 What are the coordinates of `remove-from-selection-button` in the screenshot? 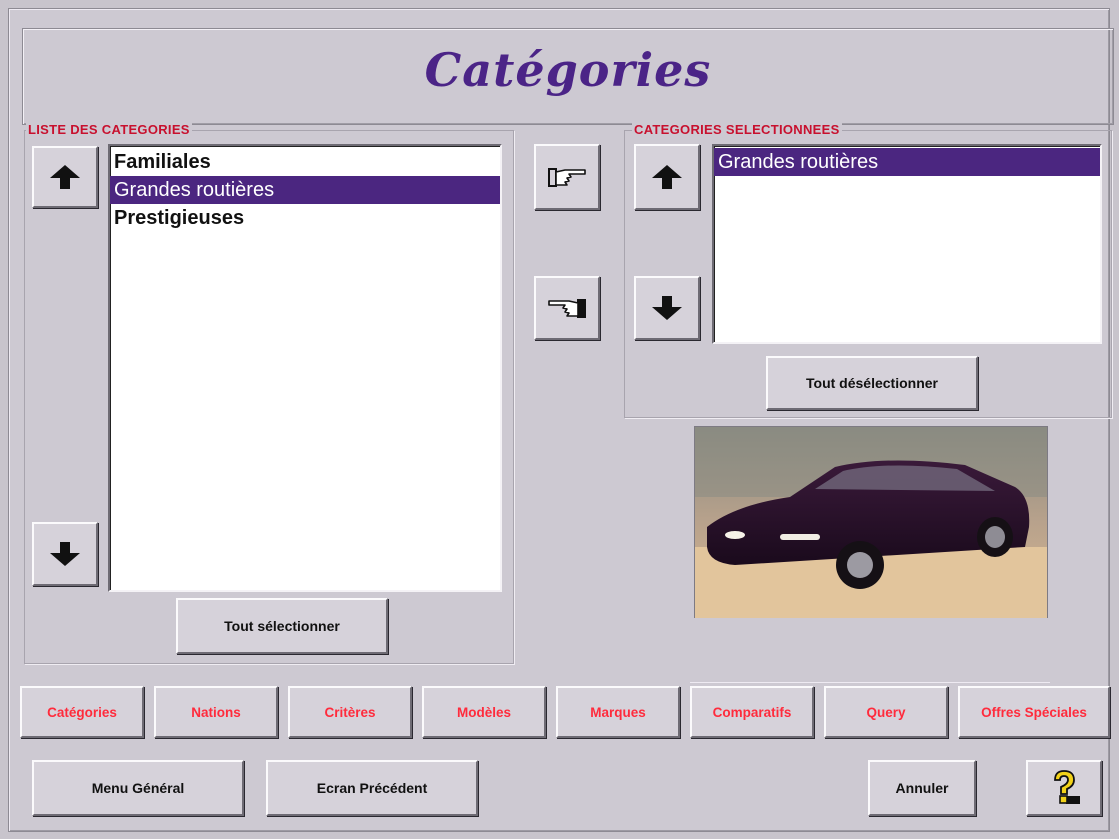 It's located at (567, 308).